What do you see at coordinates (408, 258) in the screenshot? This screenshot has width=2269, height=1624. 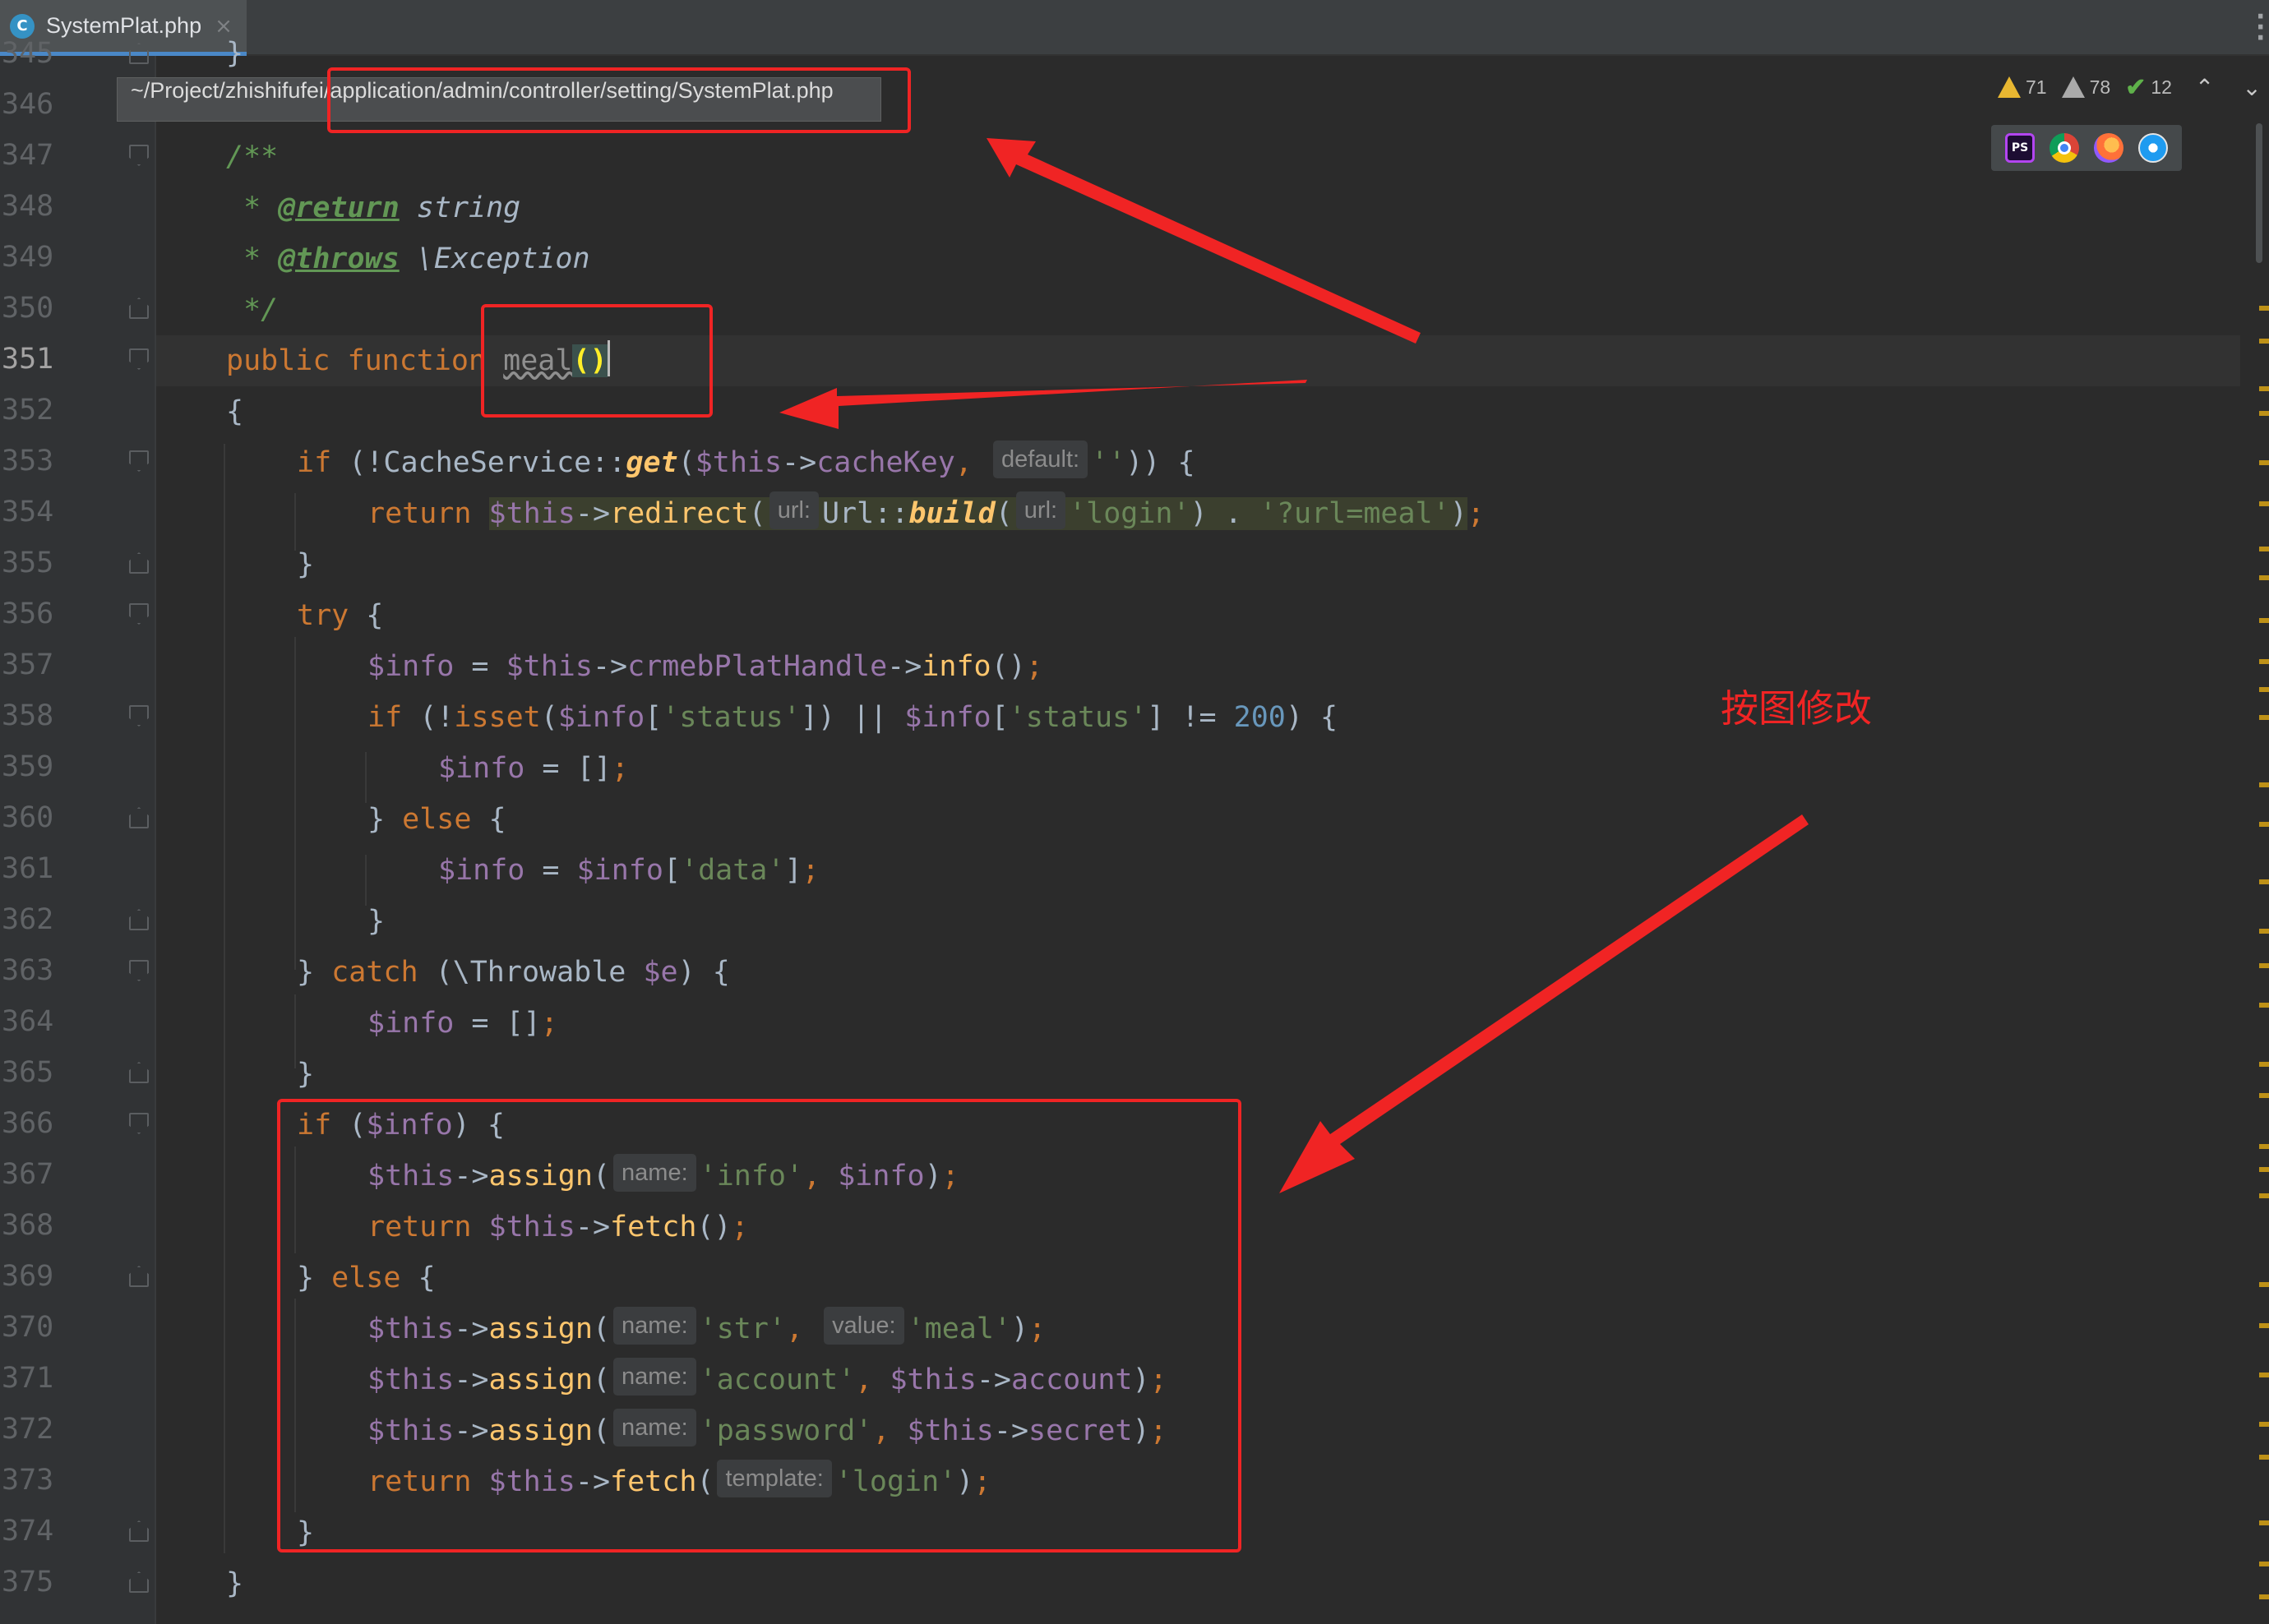 I see `code-line-349: * @throws \Exception` at bounding box center [408, 258].